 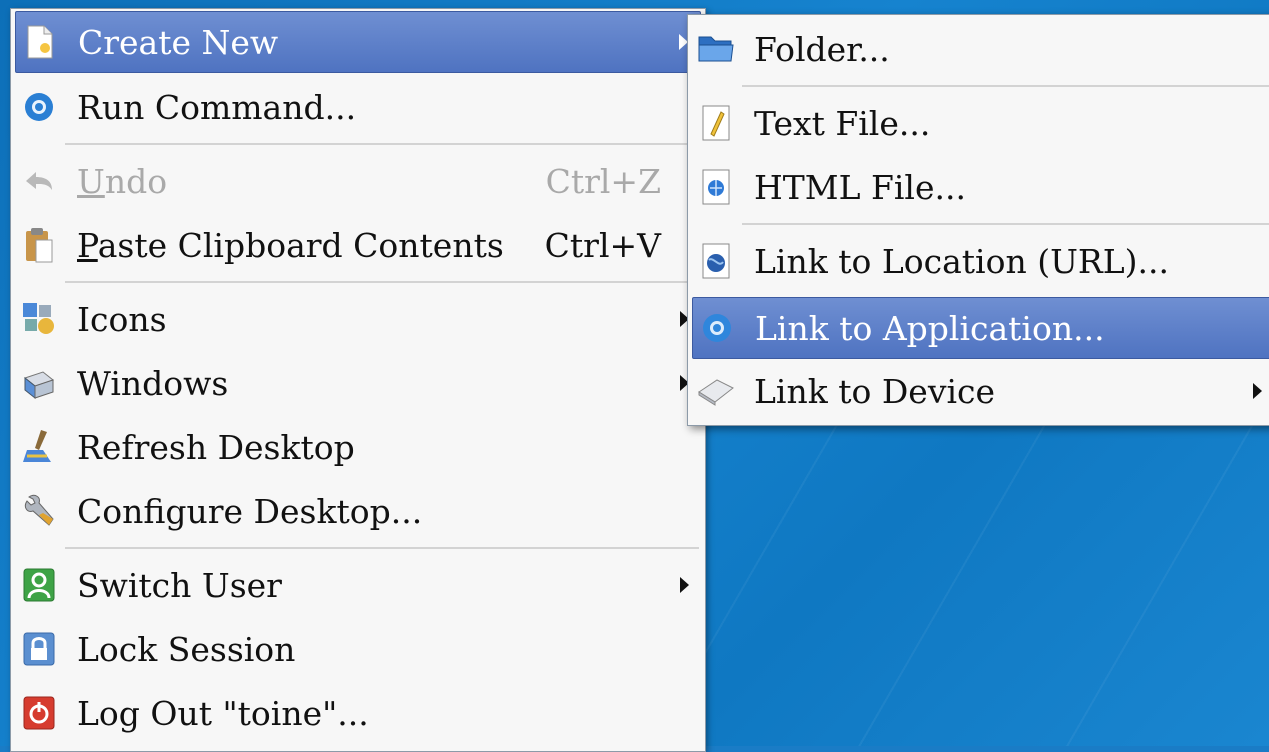 What do you see at coordinates (178, 42) in the screenshot?
I see `menu-label: Create New` at bounding box center [178, 42].